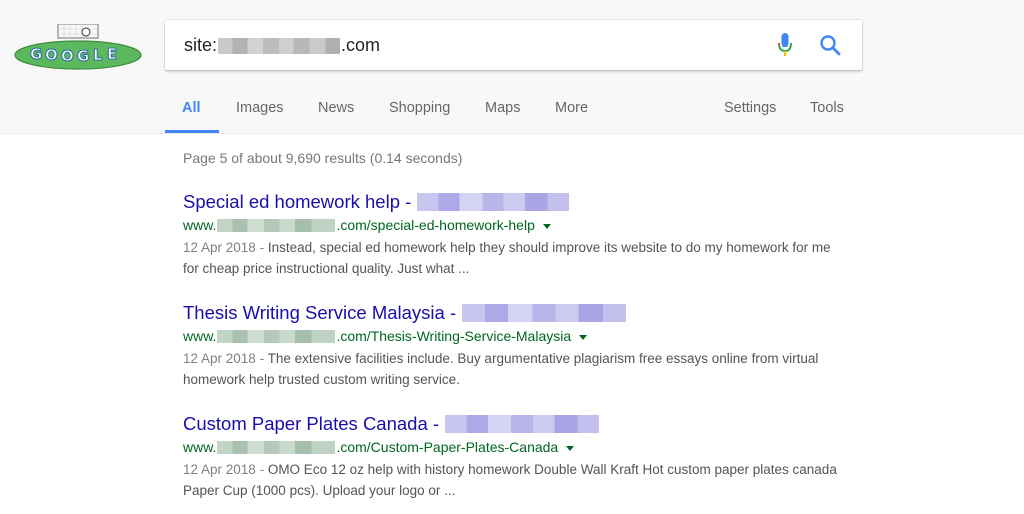 The height and width of the screenshot is (514, 1024). I want to click on microphone-icon, so click(785, 45).